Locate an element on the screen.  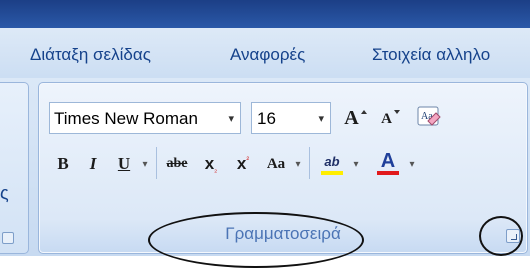
font-size-combobox: 16 ▾ is located at coordinates (291, 118).